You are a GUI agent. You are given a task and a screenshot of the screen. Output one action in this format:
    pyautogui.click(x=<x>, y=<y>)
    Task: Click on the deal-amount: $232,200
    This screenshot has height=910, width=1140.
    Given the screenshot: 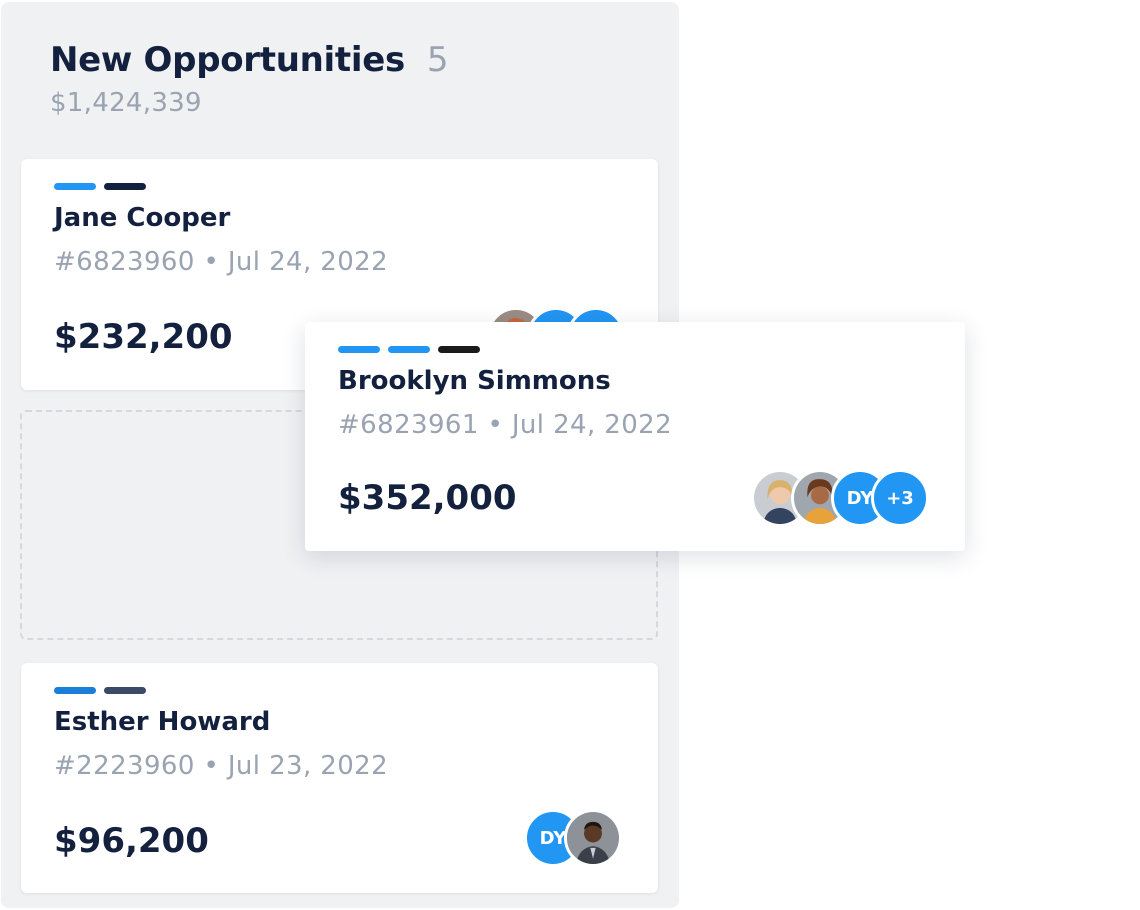 What is the action you would take?
    pyautogui.click(x=143, y=337)
    